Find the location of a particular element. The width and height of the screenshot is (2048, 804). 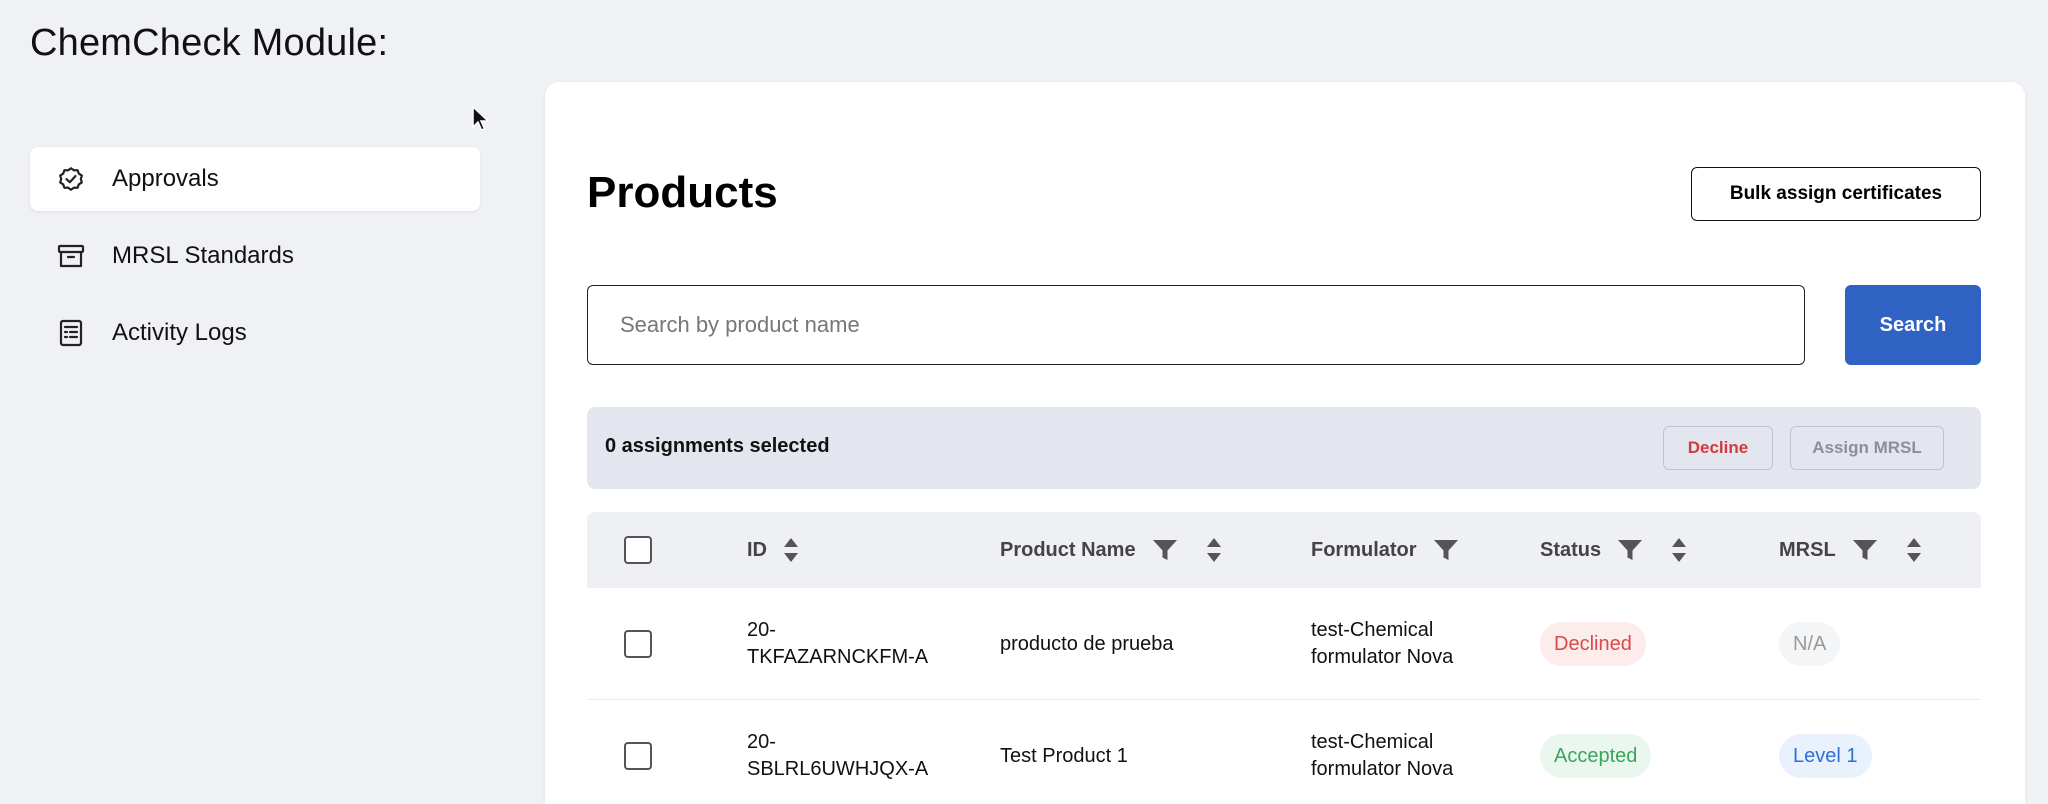

document-list-icon is located at coordinates (71, 333).